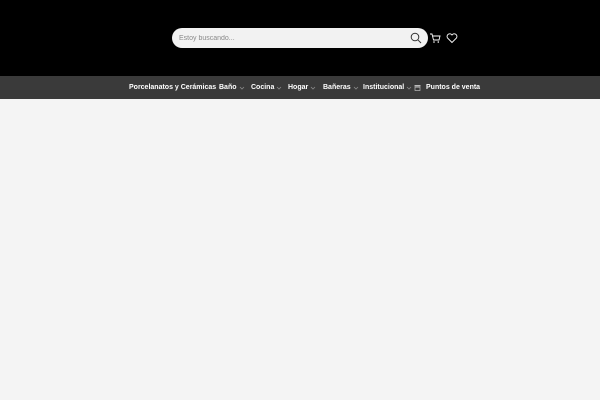  I want to click on search-icon, so click(416, 38).